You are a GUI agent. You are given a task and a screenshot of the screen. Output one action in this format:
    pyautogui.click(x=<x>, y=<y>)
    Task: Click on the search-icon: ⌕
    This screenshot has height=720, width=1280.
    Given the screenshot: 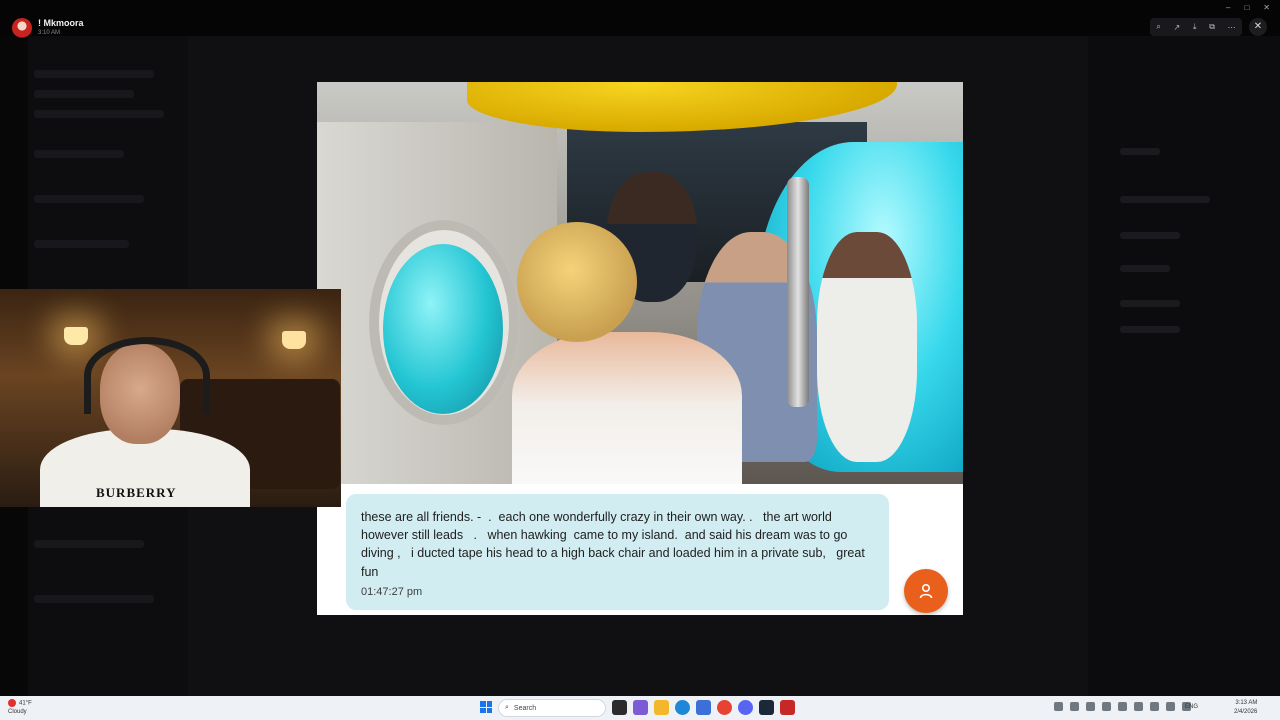 What is the action you would take?
    pyautogui.click(x=507, y=707)
    